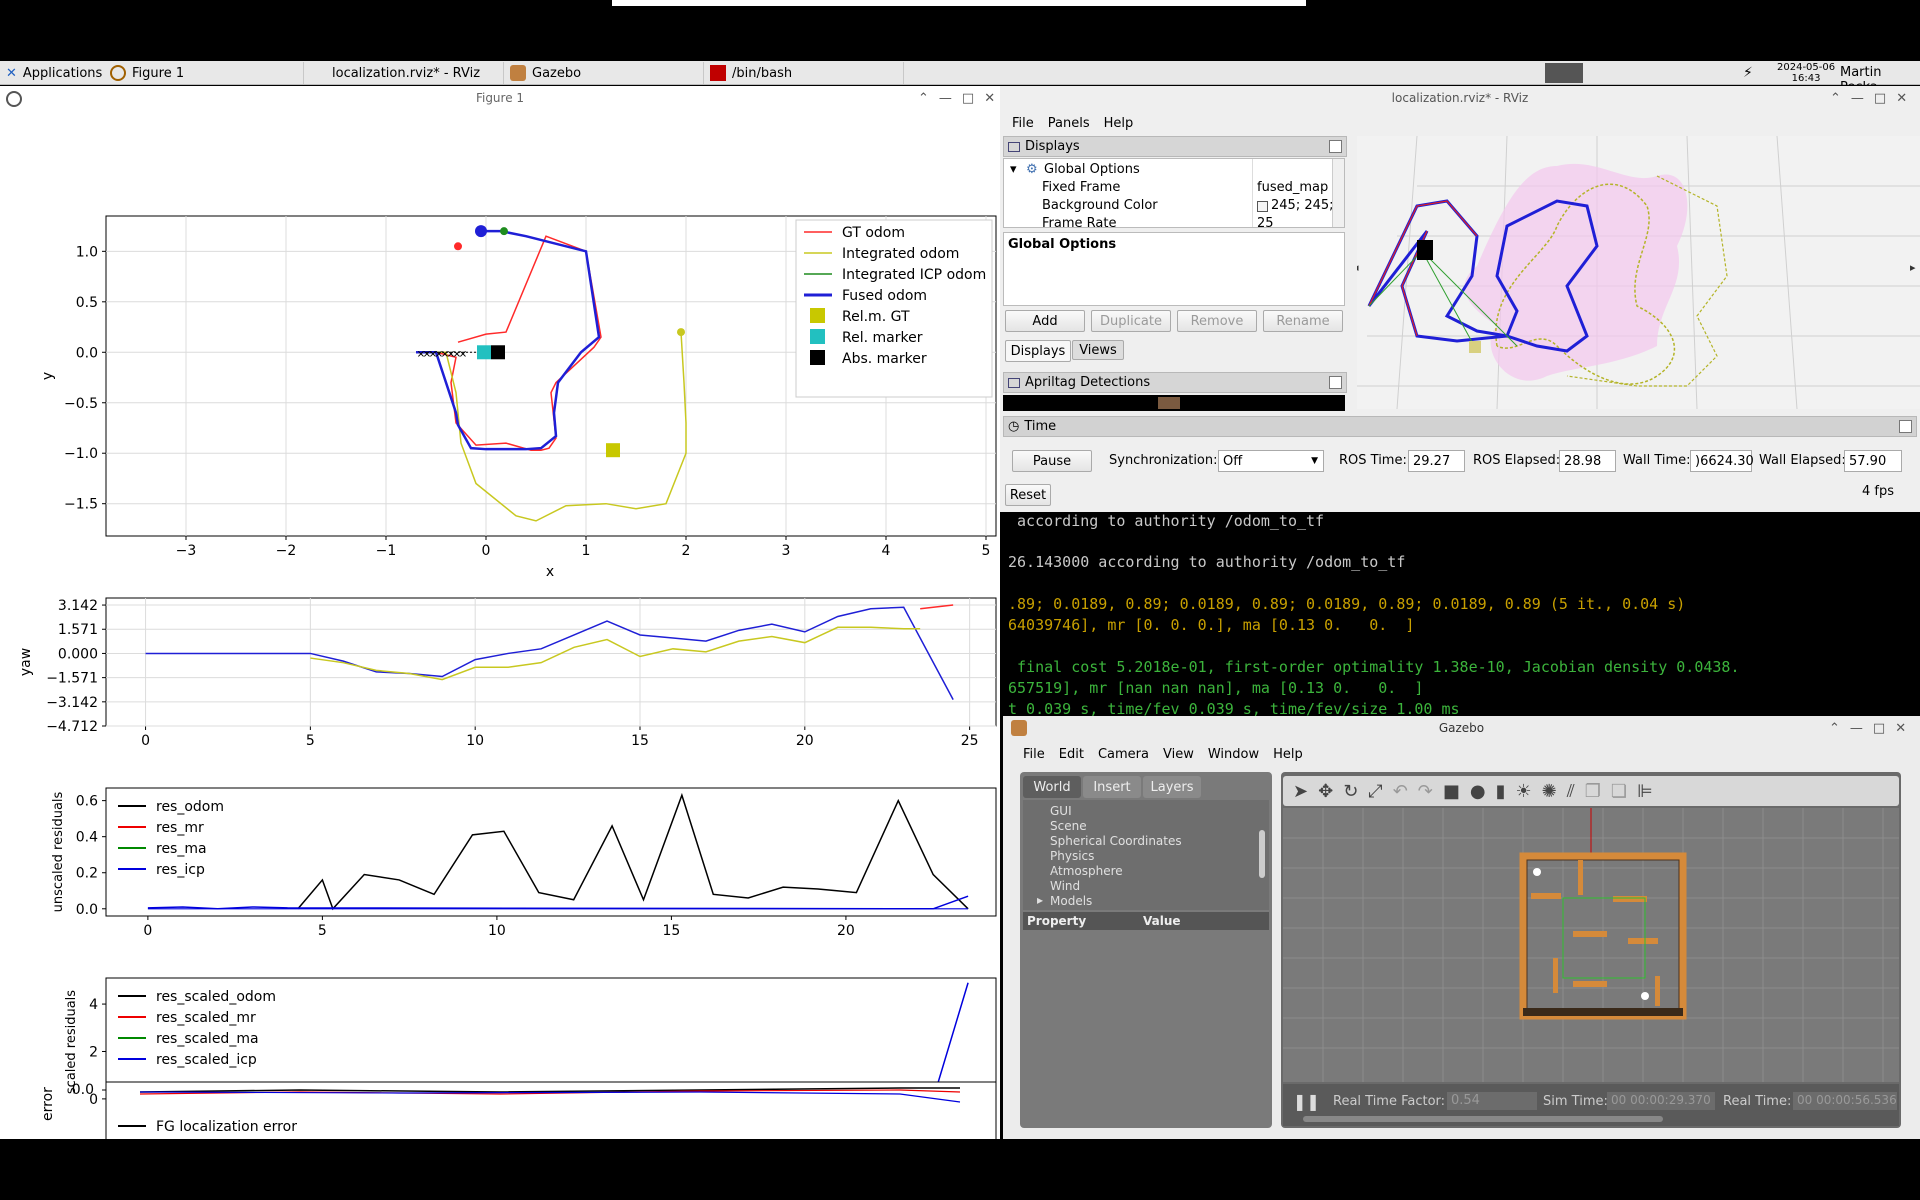  Describe the element at coordinates (640, 741) in the screenshot. I see `x-tick-label: 15` at that location.